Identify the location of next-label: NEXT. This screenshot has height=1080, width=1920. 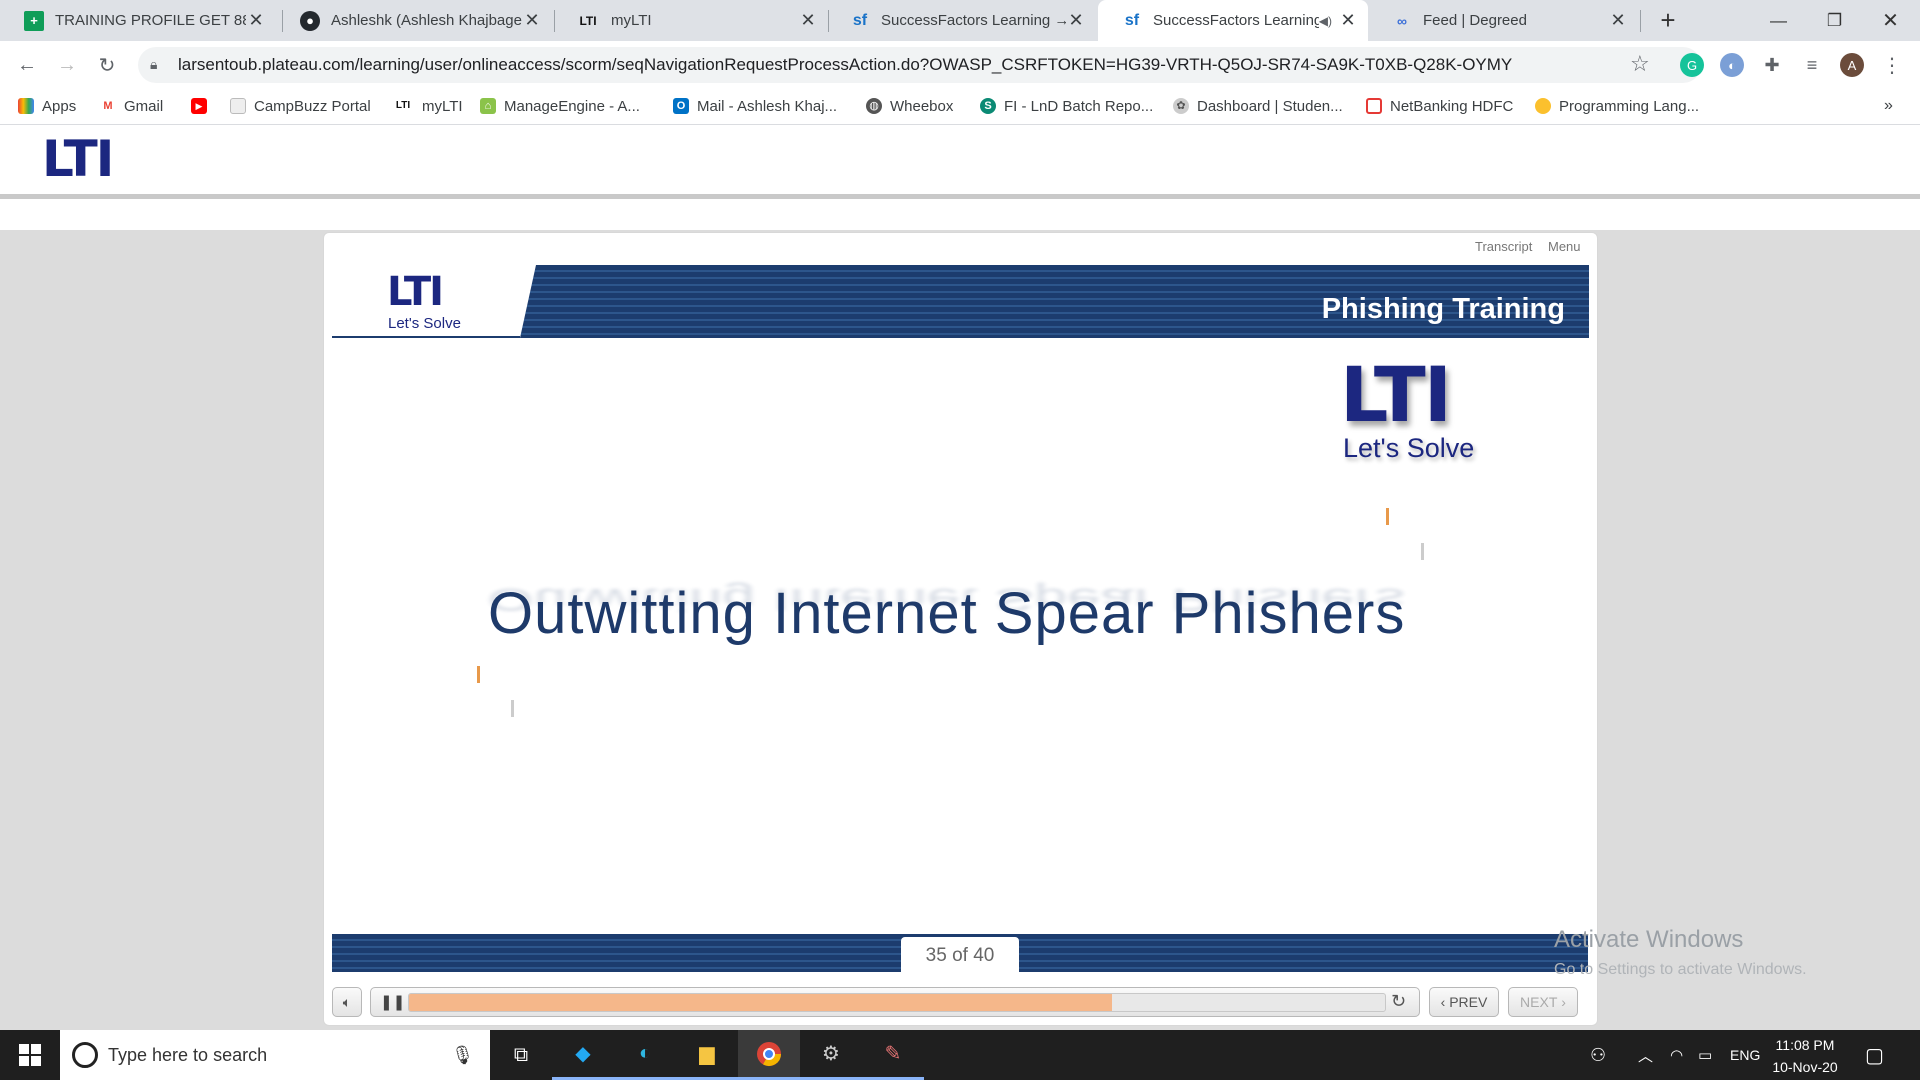
(1539, 1002).